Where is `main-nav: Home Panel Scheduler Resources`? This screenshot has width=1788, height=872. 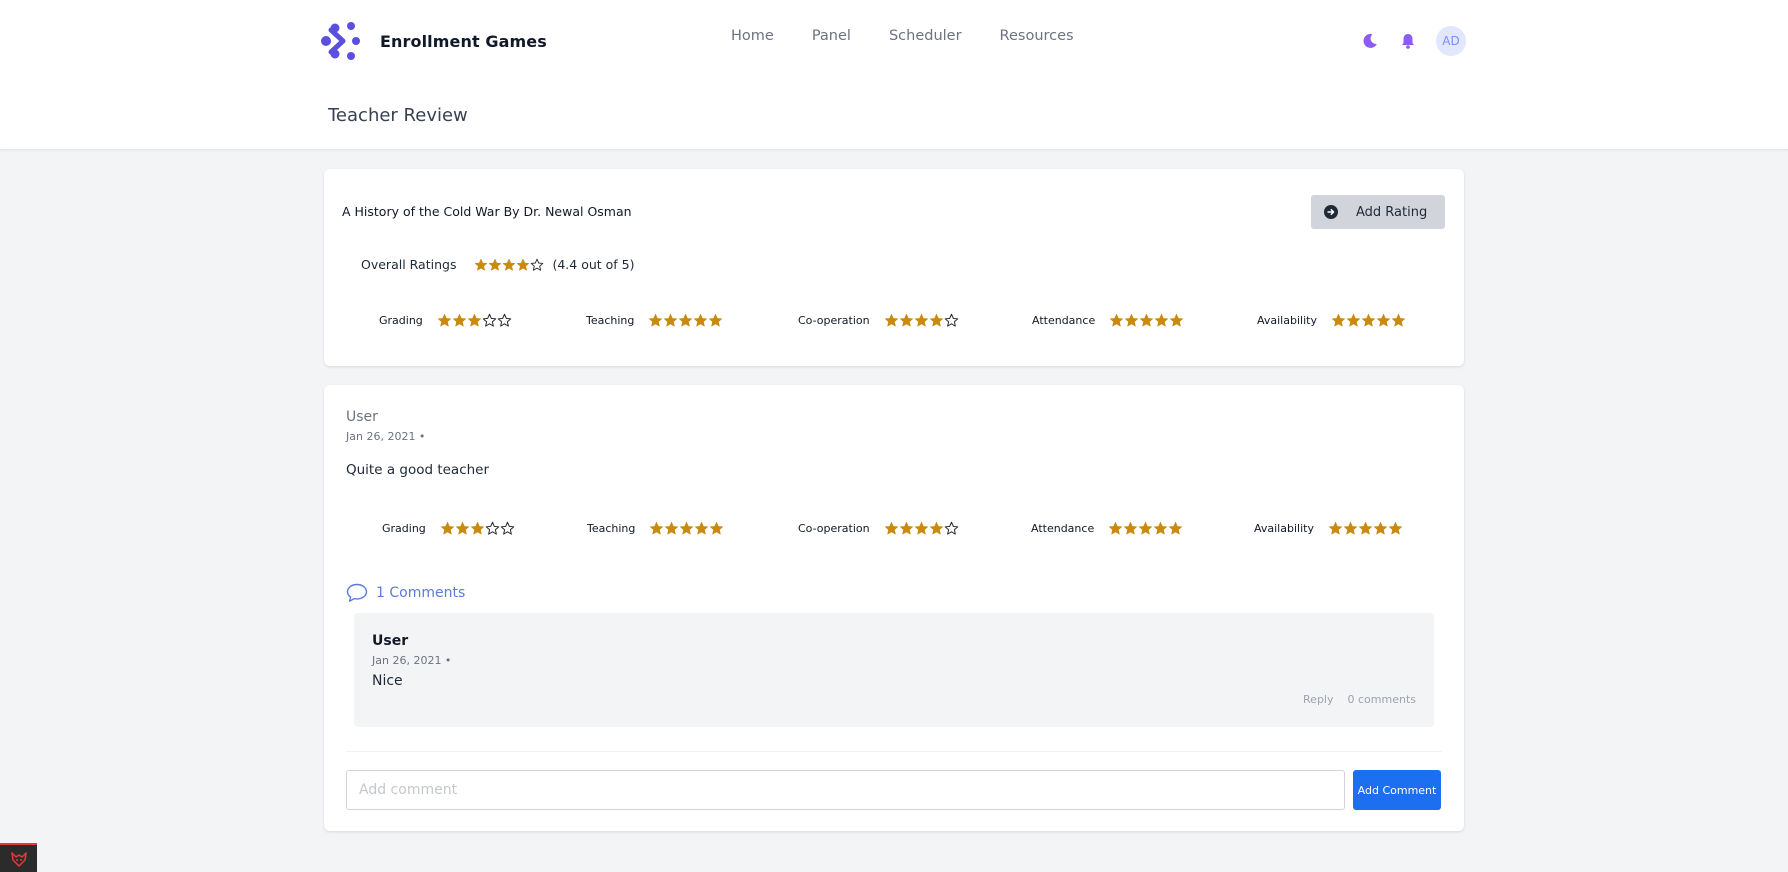 main-nav: Home Panel Scheduler Resources is located at coordinates (921, 36).